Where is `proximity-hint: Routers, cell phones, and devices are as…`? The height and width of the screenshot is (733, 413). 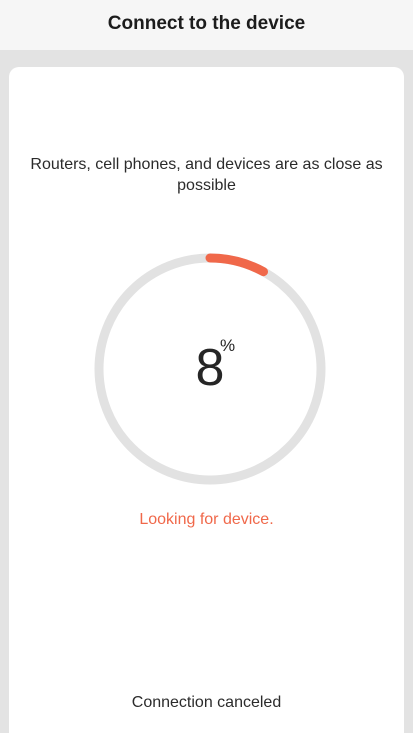 proximity-hint: Routers, cell phones, and devices are as… is located at coordinates (206, 175).